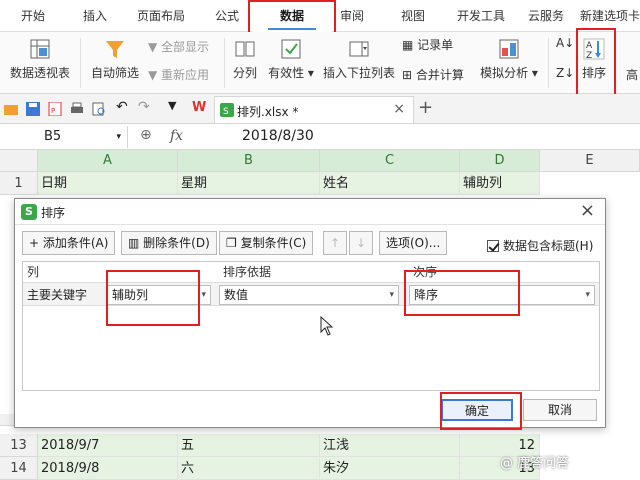 This screenshot has height=480, width=640. I want to click on new-tab-icon: +, so click(425, 107).